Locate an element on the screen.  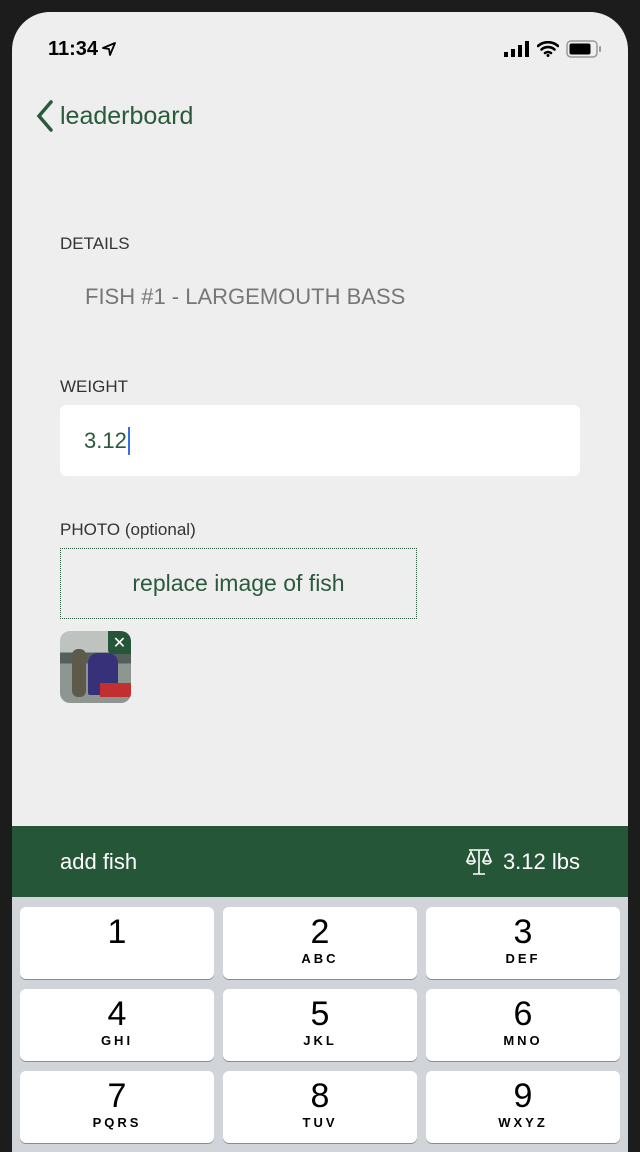
key-letters: PQRS is located at coordinates (117, 1122).